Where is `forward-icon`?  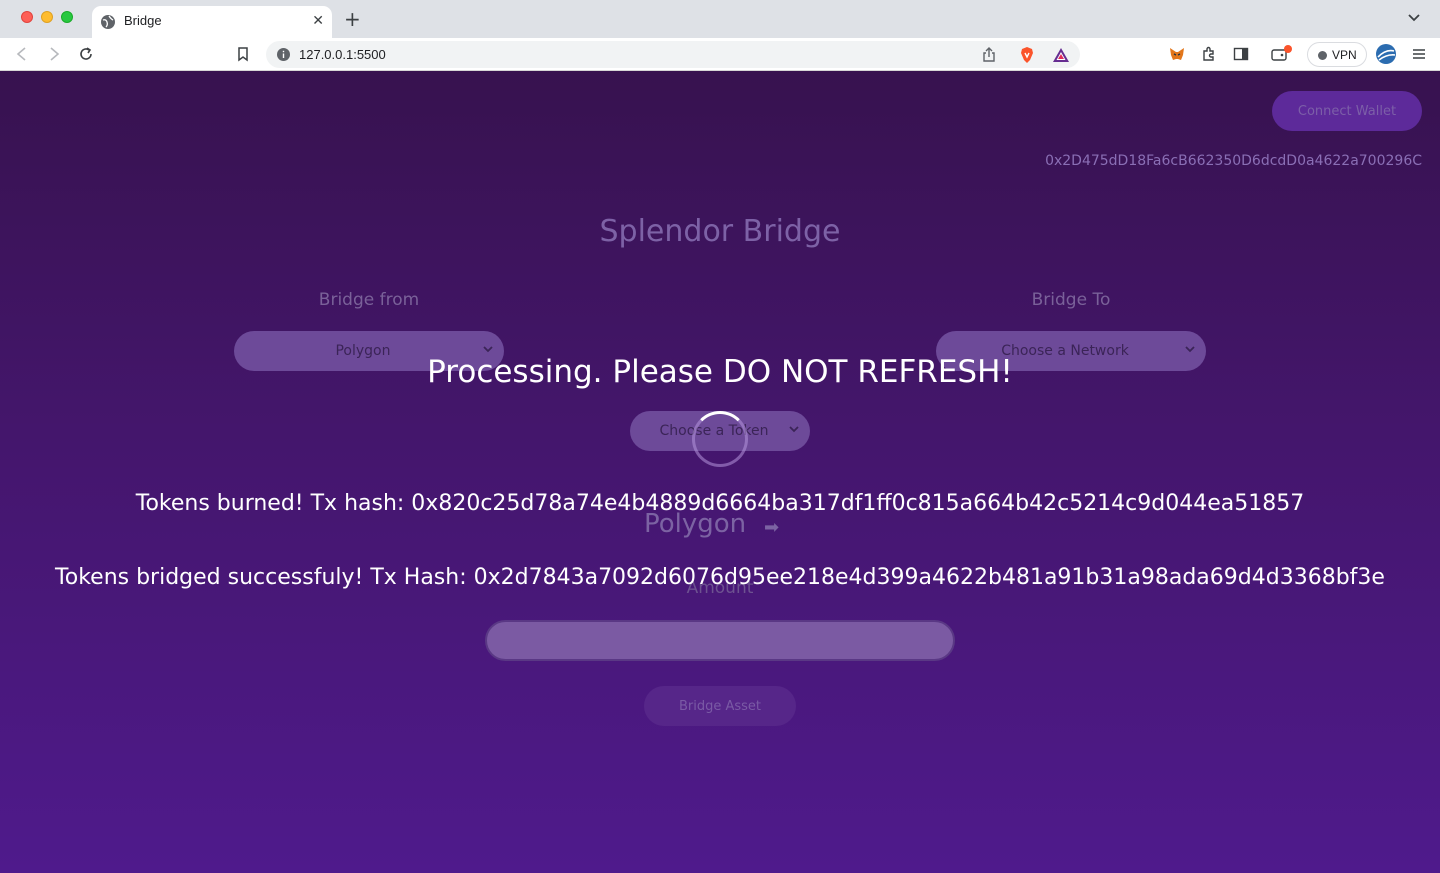
forward-icon is located at coordinates (54, 54).